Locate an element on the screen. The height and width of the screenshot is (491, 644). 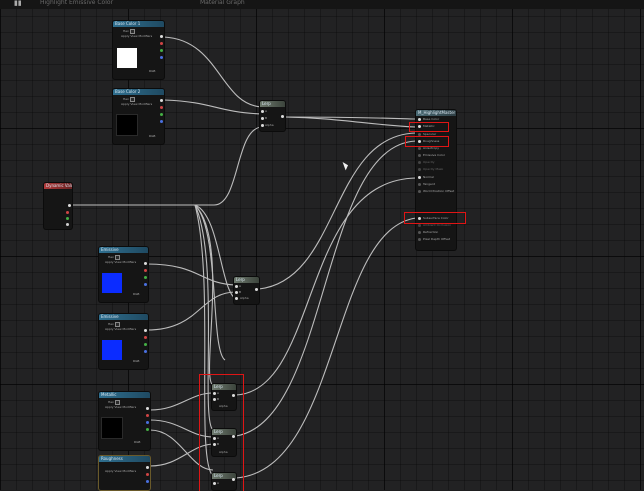
highlight-box-emissive is located at coordinates (435, 218).